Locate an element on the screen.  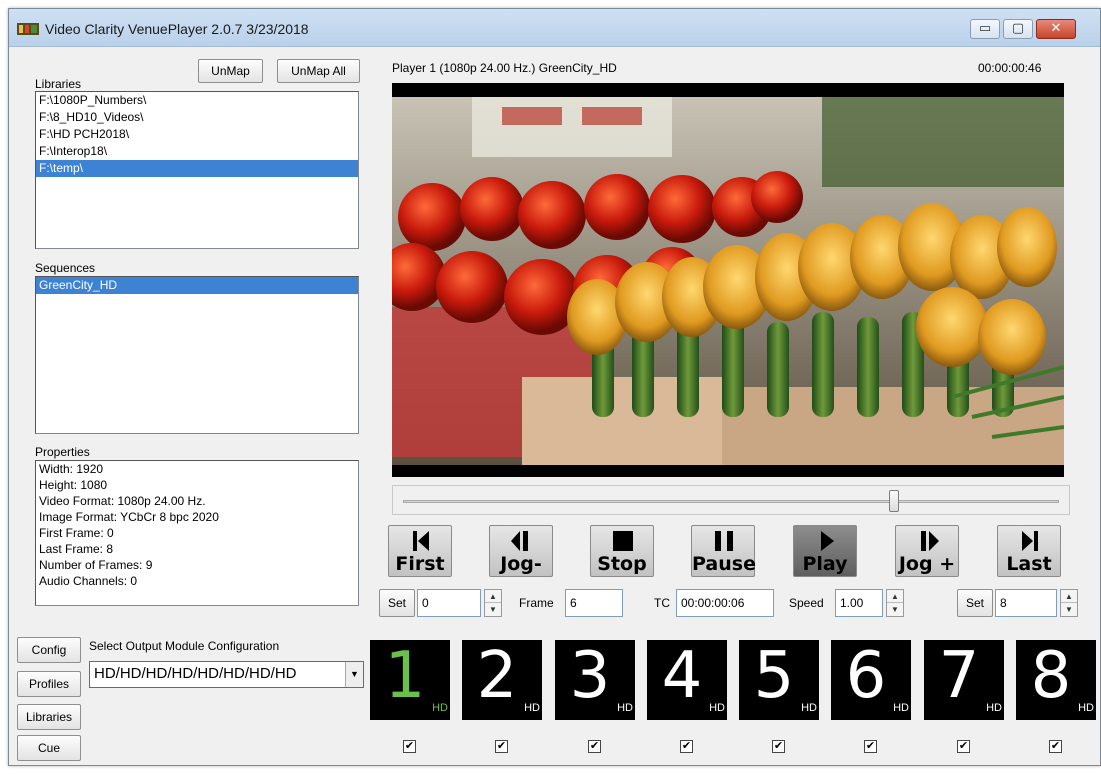
library-item: F:\Interop18\ is located at coordinates (197, 151).